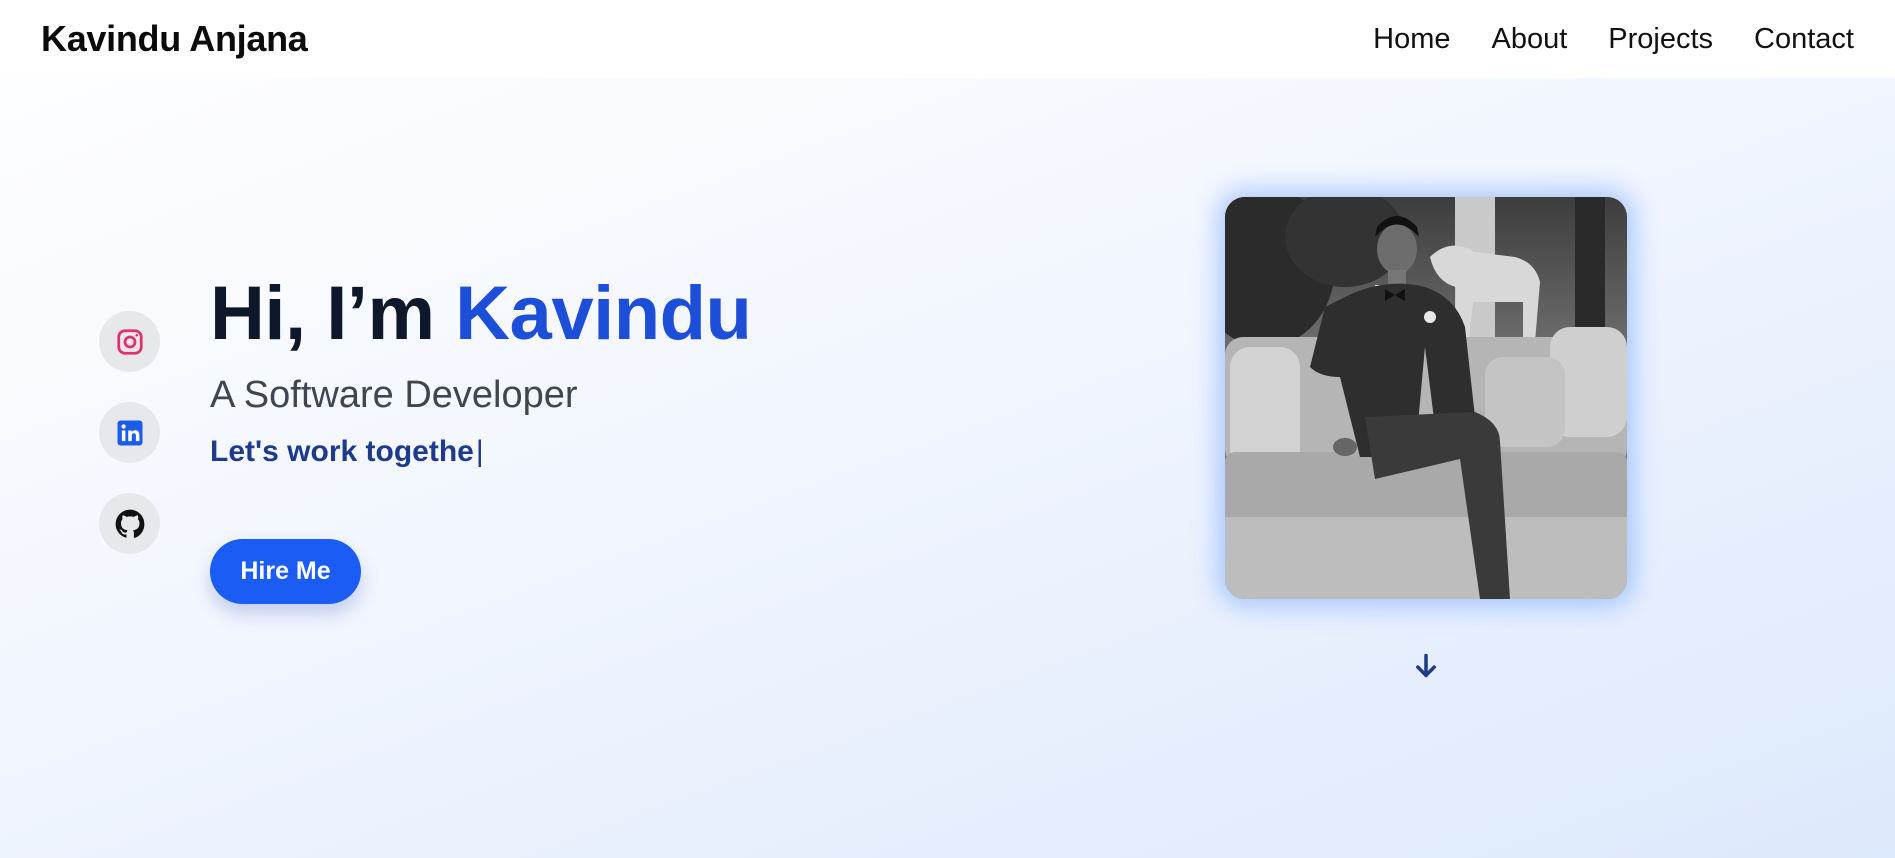  I want to click on linkedin-button, so click(129, 432).